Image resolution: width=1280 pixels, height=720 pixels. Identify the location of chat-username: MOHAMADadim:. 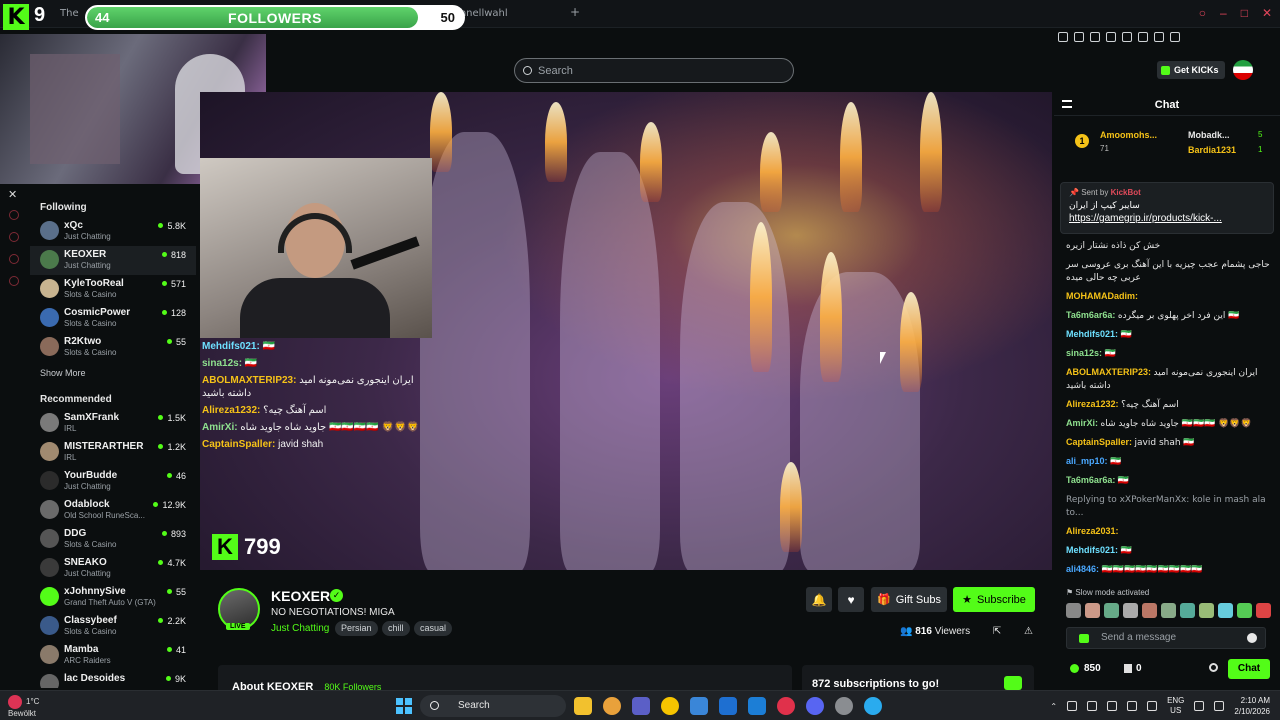
(1102, 296).